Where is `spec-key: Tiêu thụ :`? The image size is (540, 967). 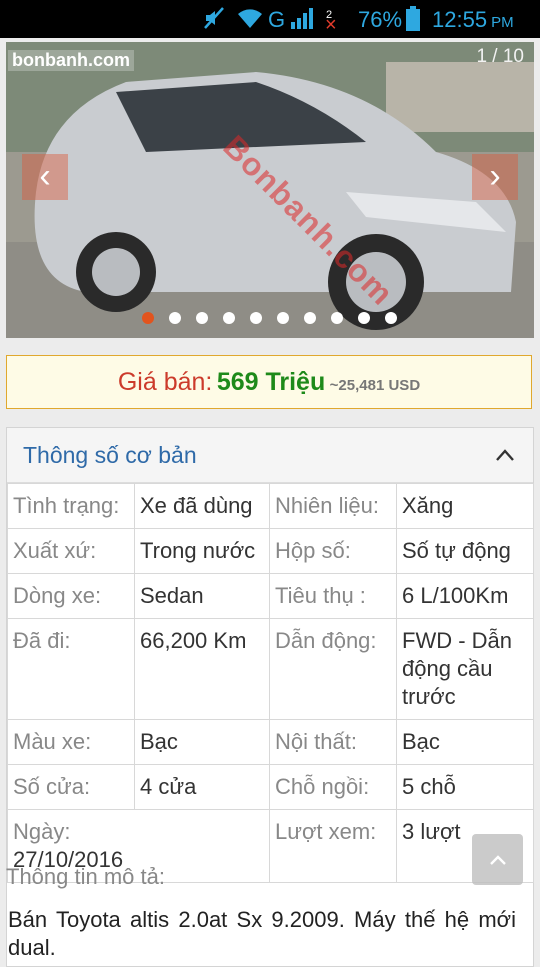
spec-key: Tiêu thụ : is located at coordinates (333, 596).